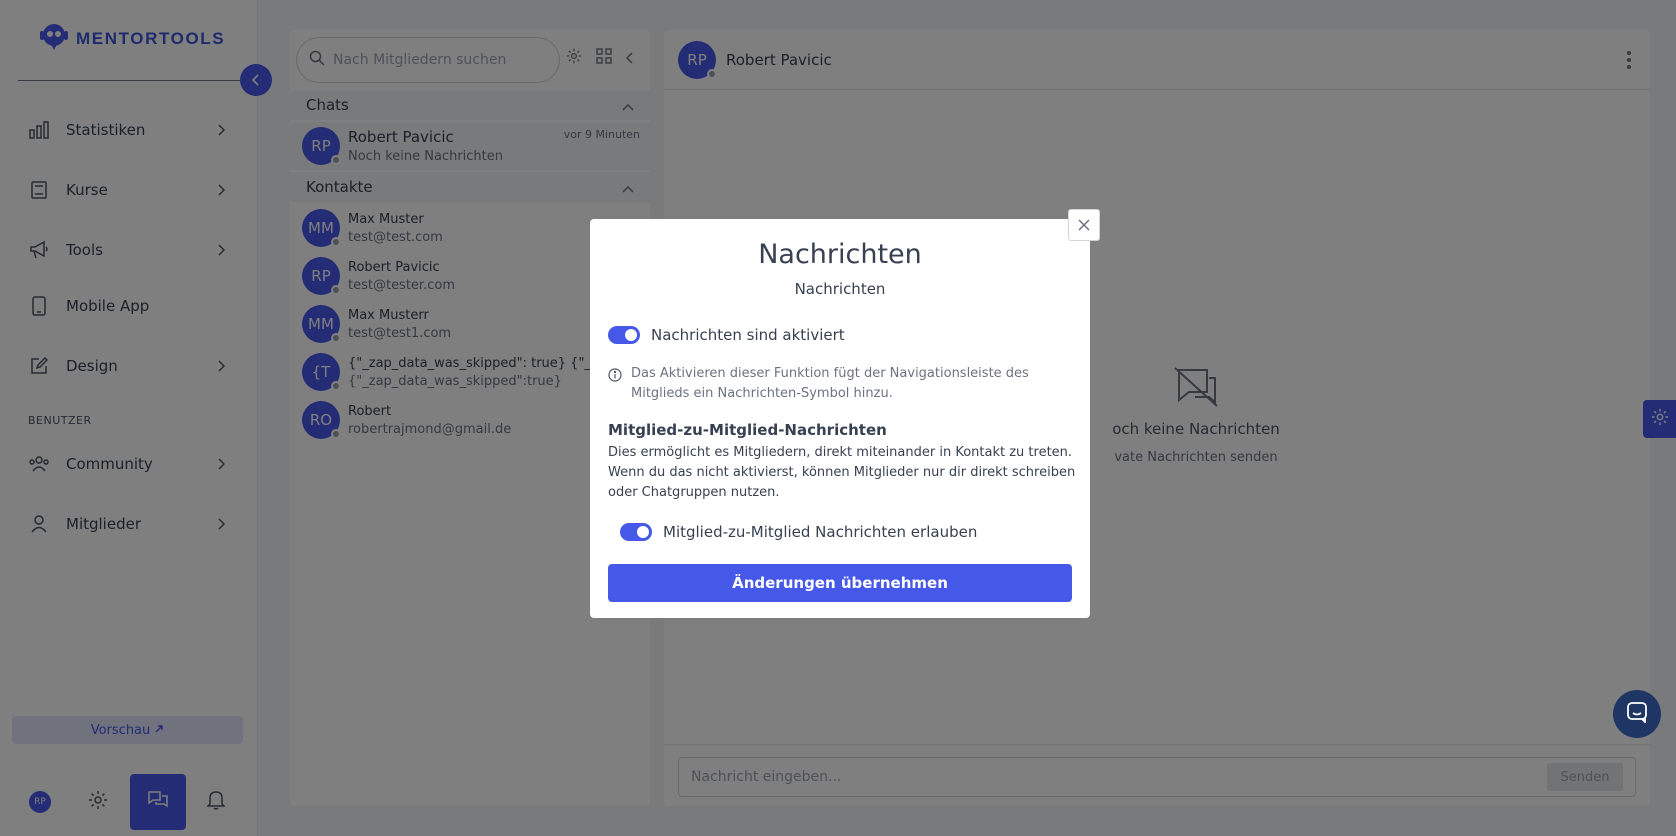 Image resolution: width=1676 pixels, height=836 pixels. I want to click on chat-bubble-icon, so click(1637, 714).